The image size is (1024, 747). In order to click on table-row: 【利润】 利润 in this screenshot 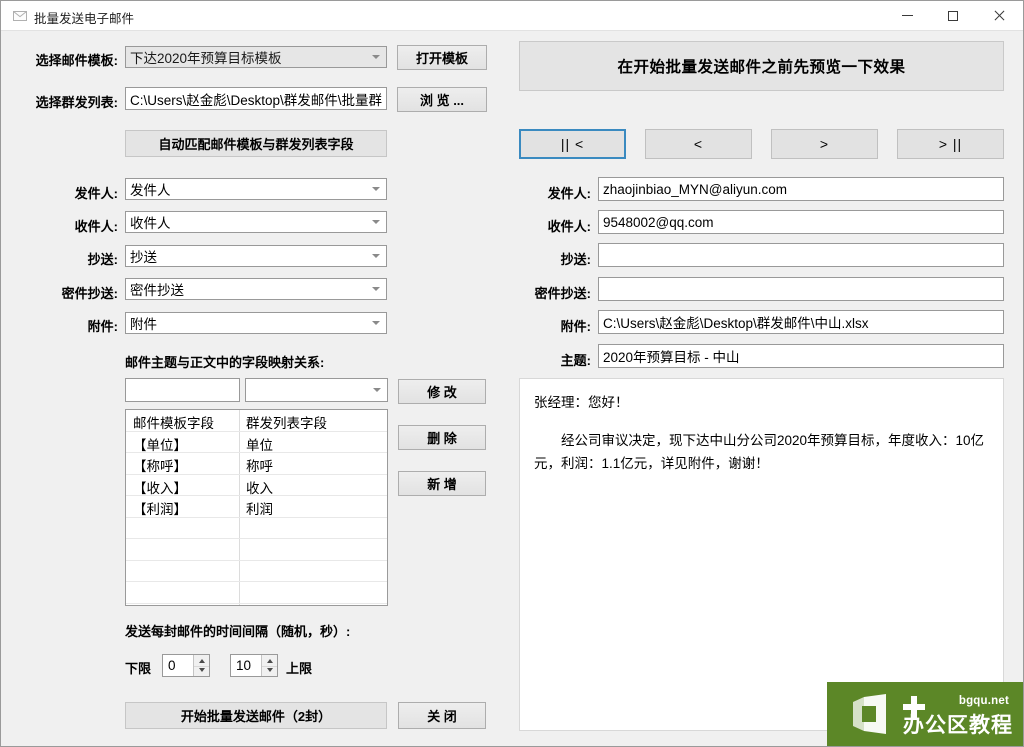, I will do `click(256, 507)`.